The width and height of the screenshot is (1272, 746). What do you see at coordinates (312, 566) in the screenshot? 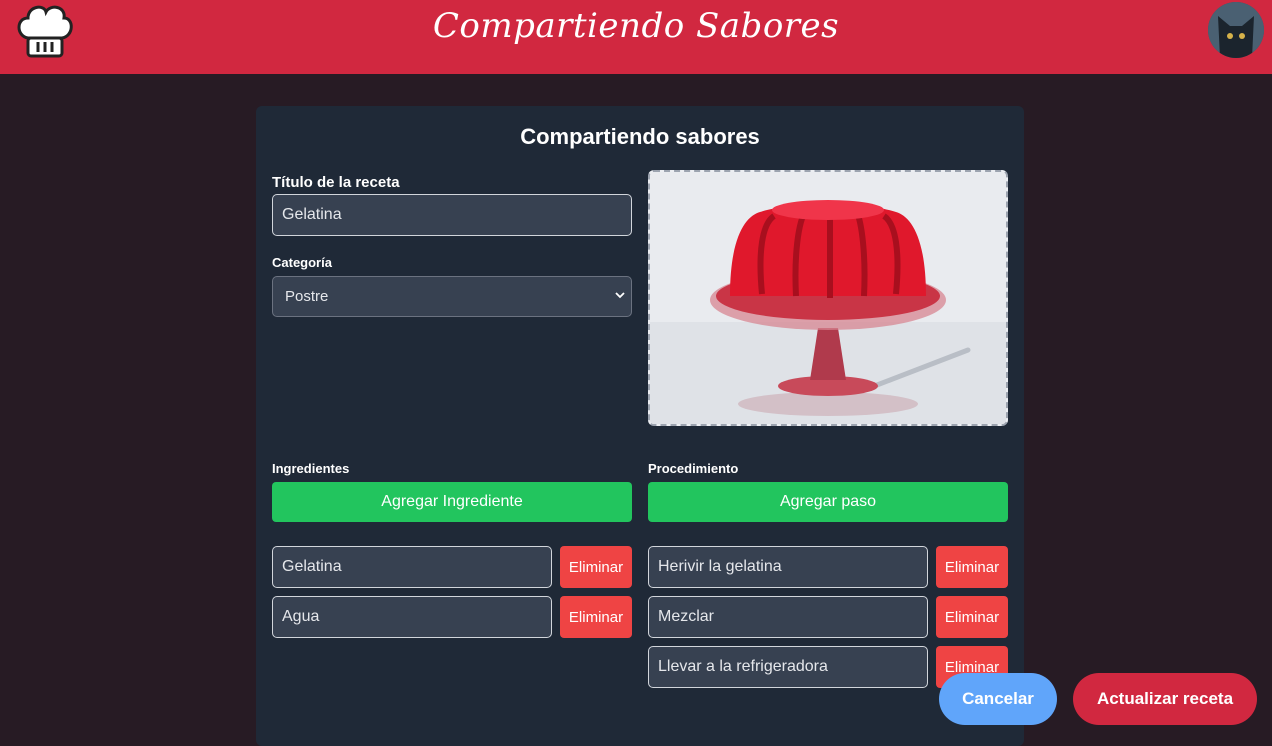
I see `ingredient-value: Gelatina` at bounding box center [312, 566].